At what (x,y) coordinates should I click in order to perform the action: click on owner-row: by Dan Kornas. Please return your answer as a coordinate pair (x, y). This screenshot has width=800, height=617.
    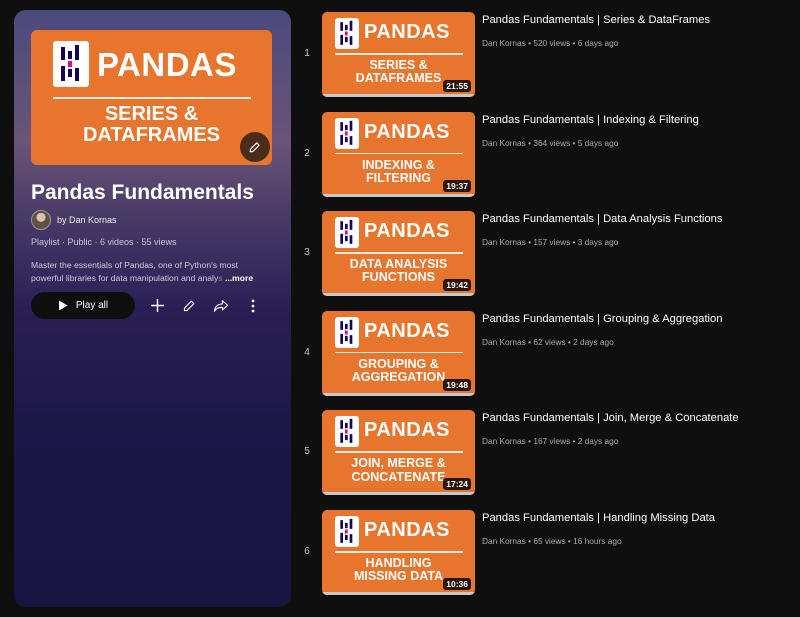
    Looking at the image, I should click on (74, 220).